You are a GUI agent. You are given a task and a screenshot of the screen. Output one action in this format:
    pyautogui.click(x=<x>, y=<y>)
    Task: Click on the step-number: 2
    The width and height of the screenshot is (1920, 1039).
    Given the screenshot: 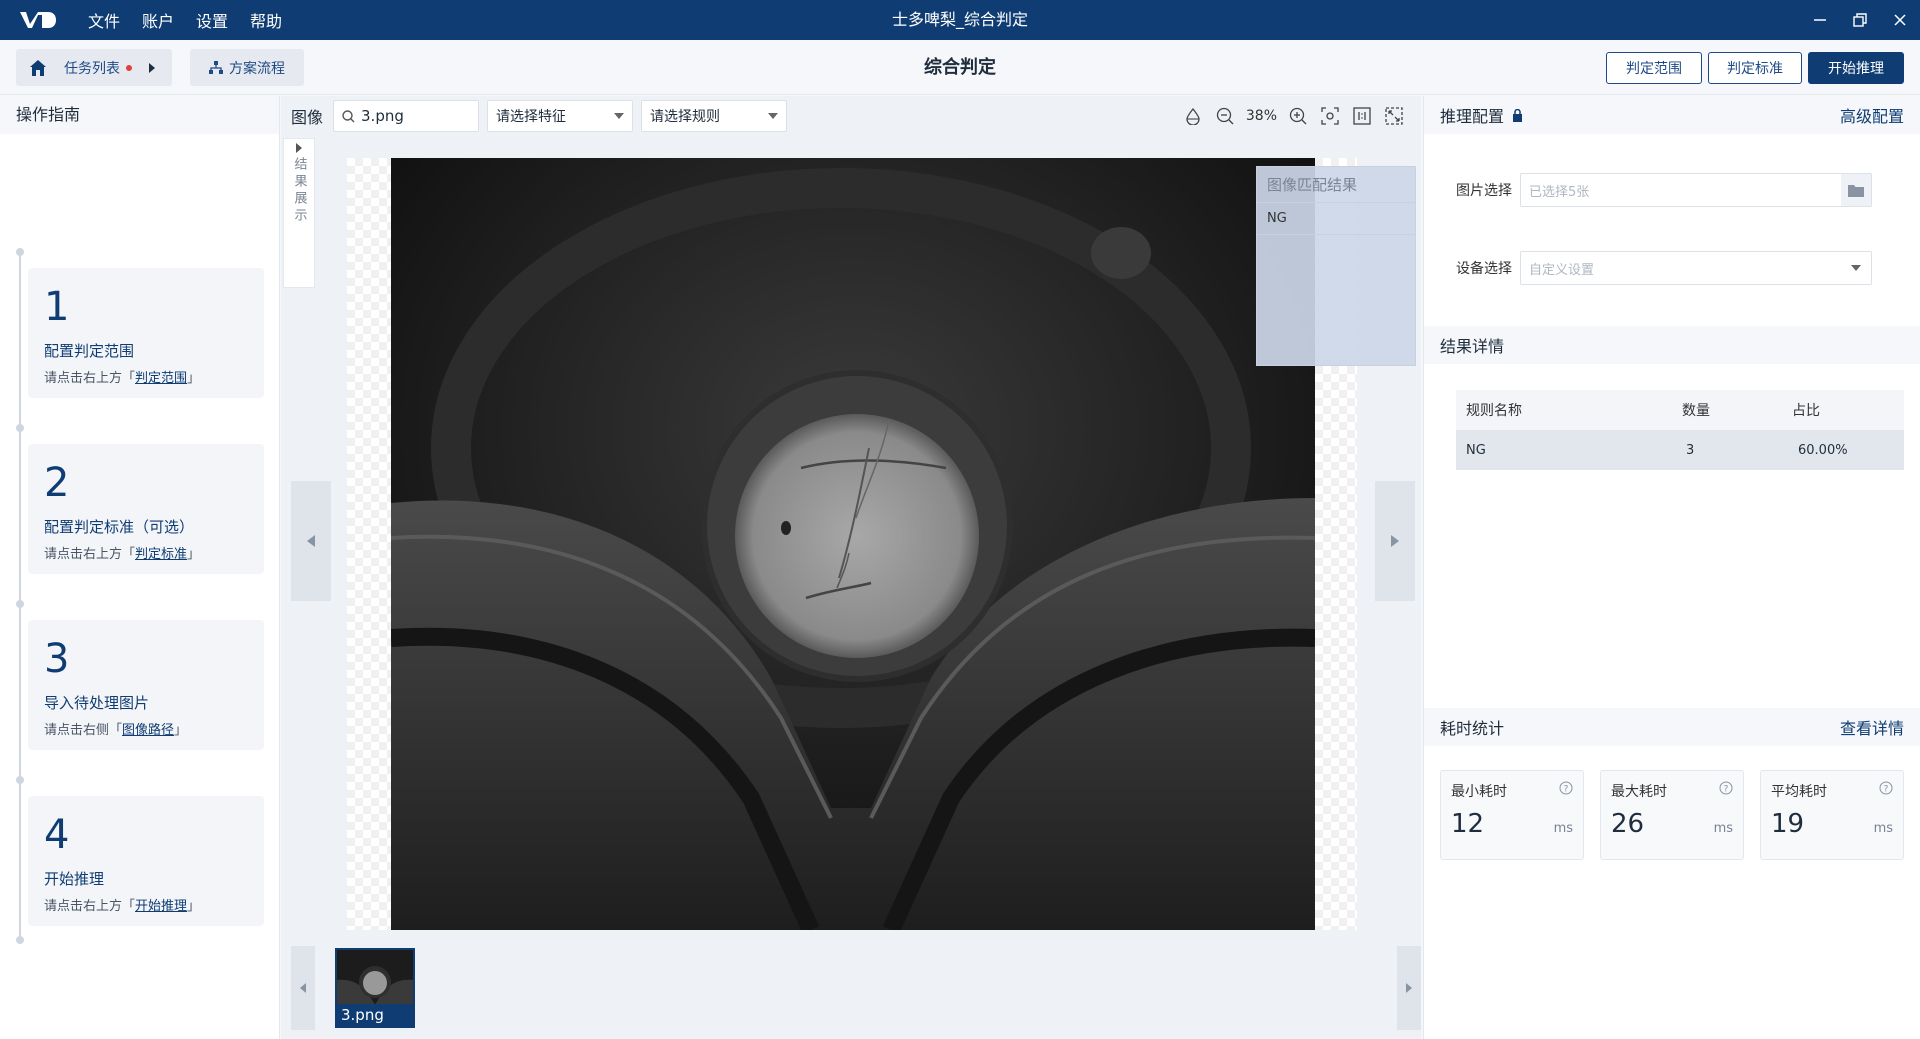 What is the action you would take?
    pyautogui.click(x=57, y=483)
    